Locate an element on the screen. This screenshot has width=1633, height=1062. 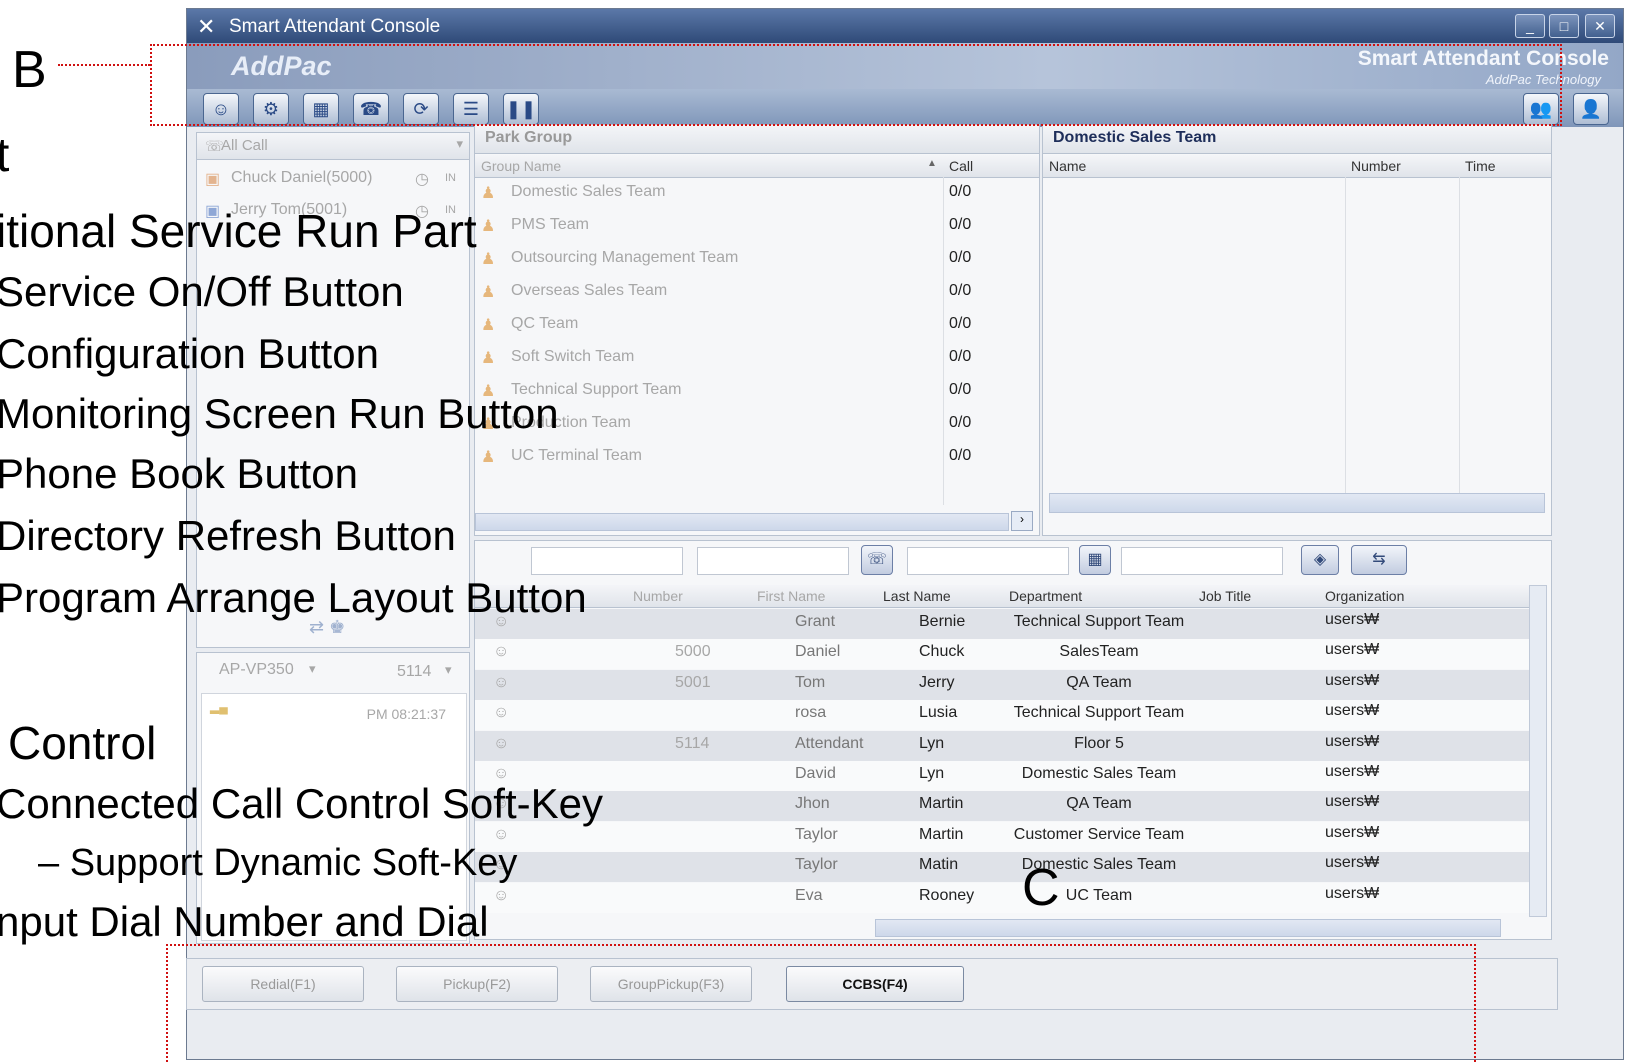
grid-button: ▦ is located at coordinates (1095, 560).